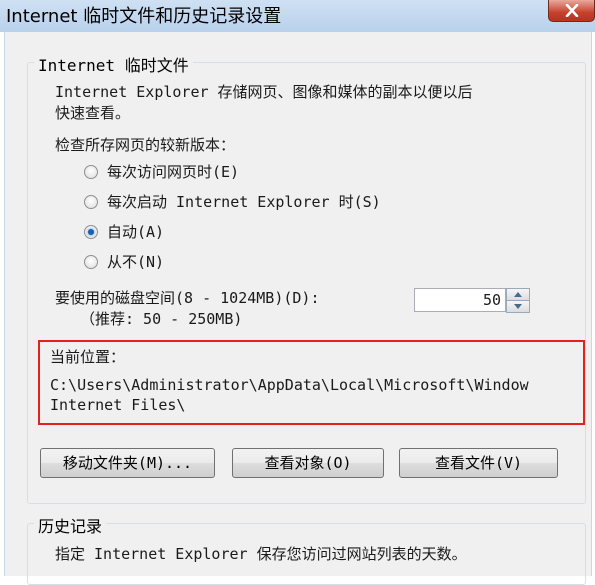 The image size is (595, 585). I want to click on close-button, so click(571, 11).